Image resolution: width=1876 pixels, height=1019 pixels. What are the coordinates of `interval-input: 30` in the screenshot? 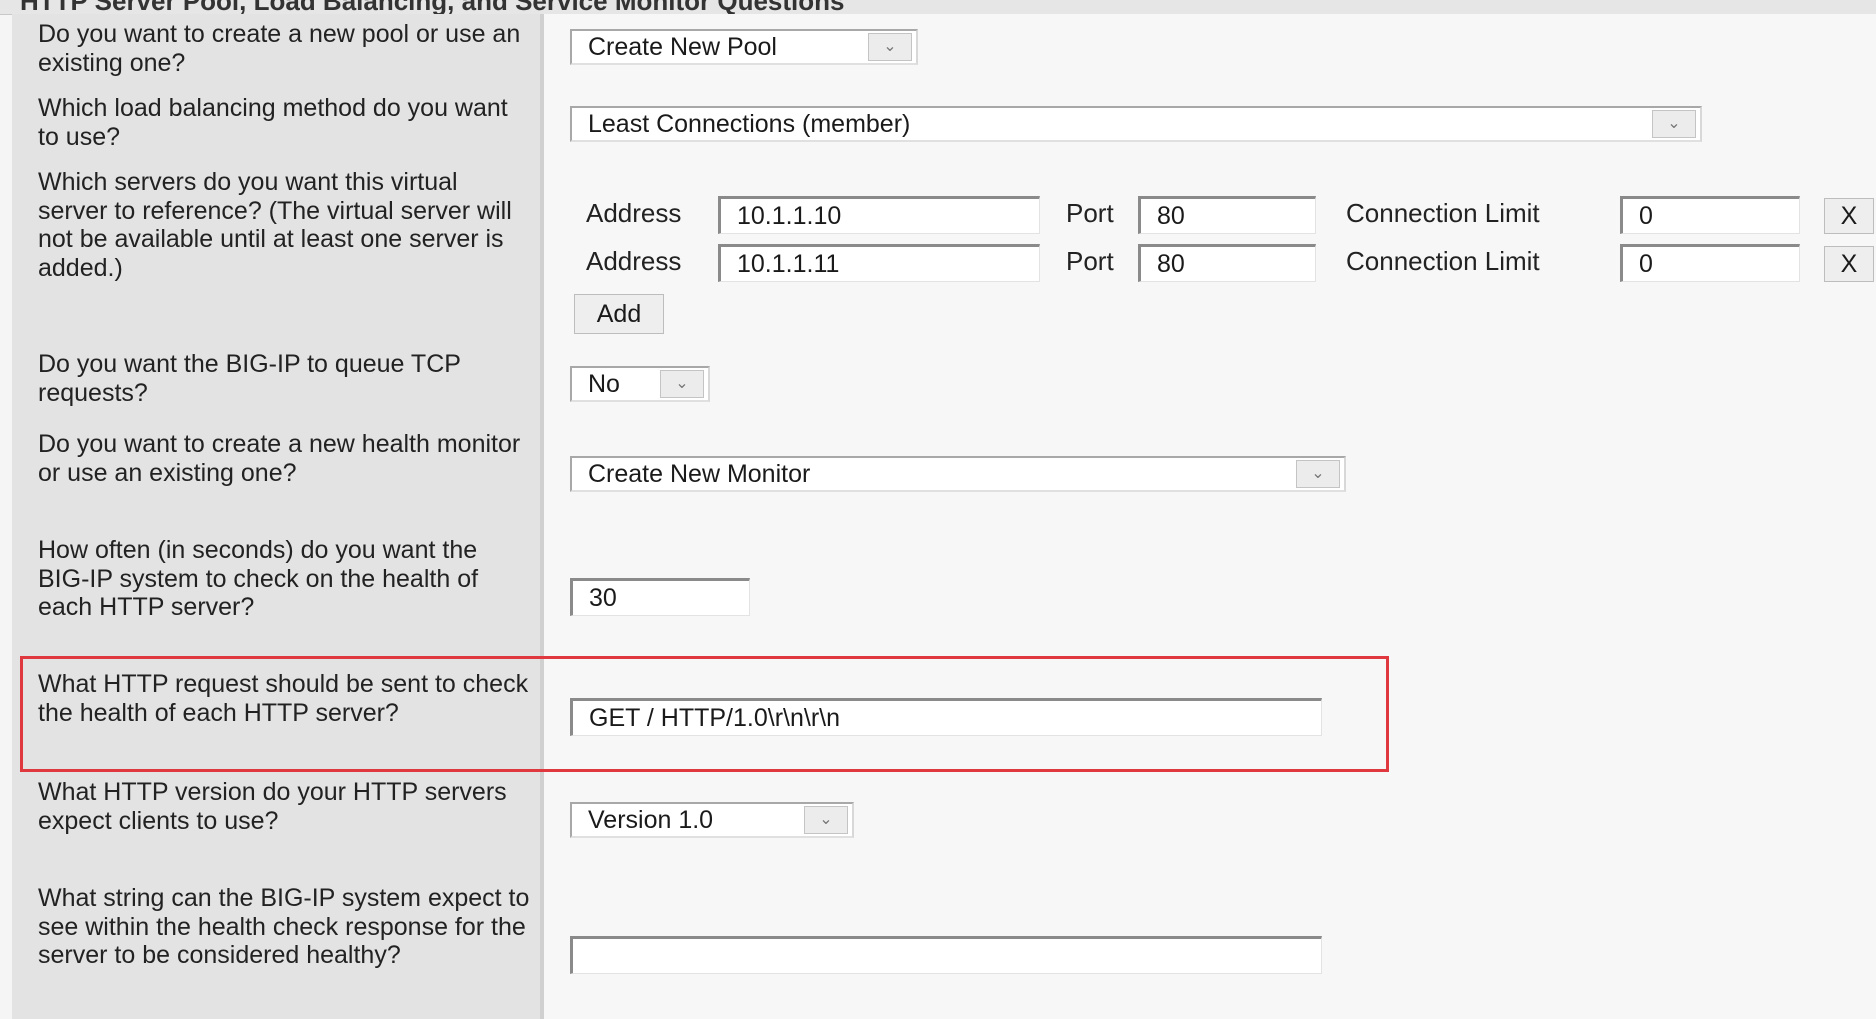 It's located at (660, 597).